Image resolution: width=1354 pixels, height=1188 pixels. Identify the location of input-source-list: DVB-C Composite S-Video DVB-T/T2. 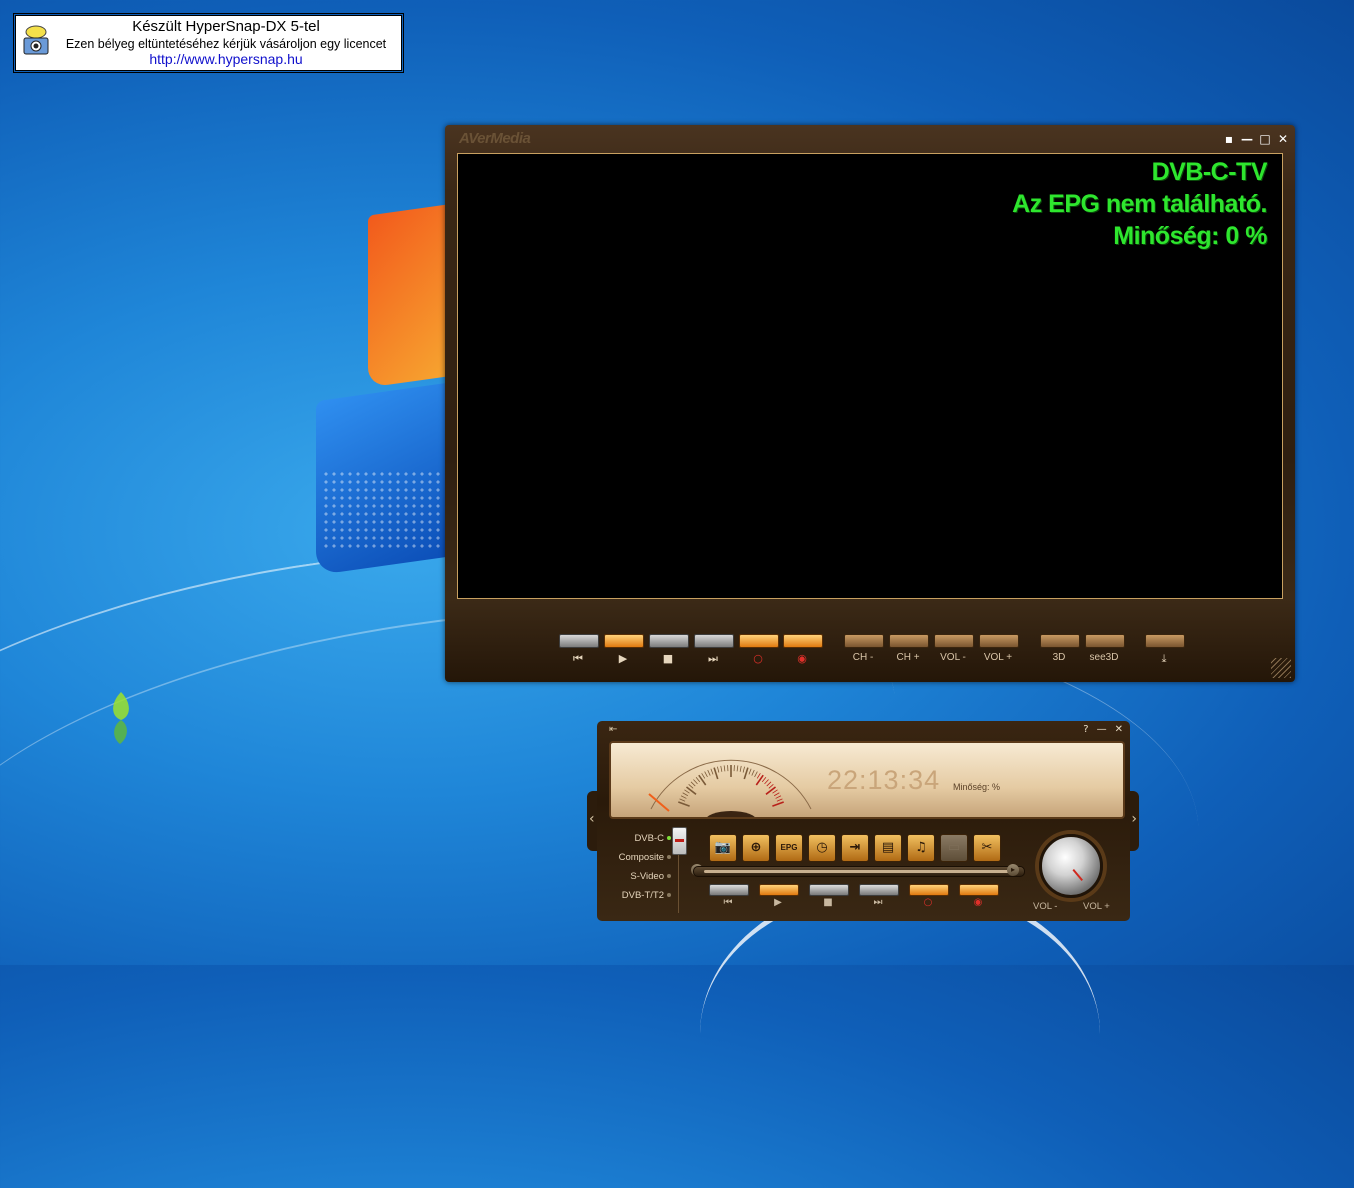
(636, 873).